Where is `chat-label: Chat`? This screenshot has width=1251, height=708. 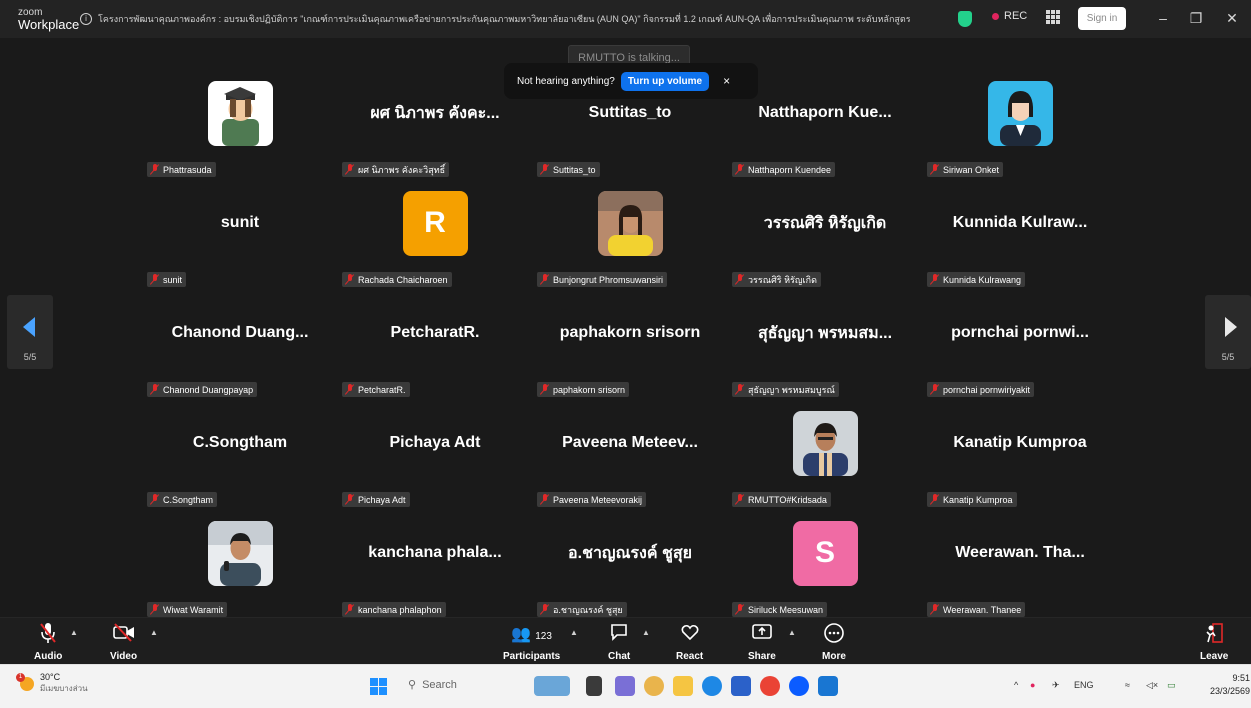
chat-label: Chat is located at coordinates (619, 656).